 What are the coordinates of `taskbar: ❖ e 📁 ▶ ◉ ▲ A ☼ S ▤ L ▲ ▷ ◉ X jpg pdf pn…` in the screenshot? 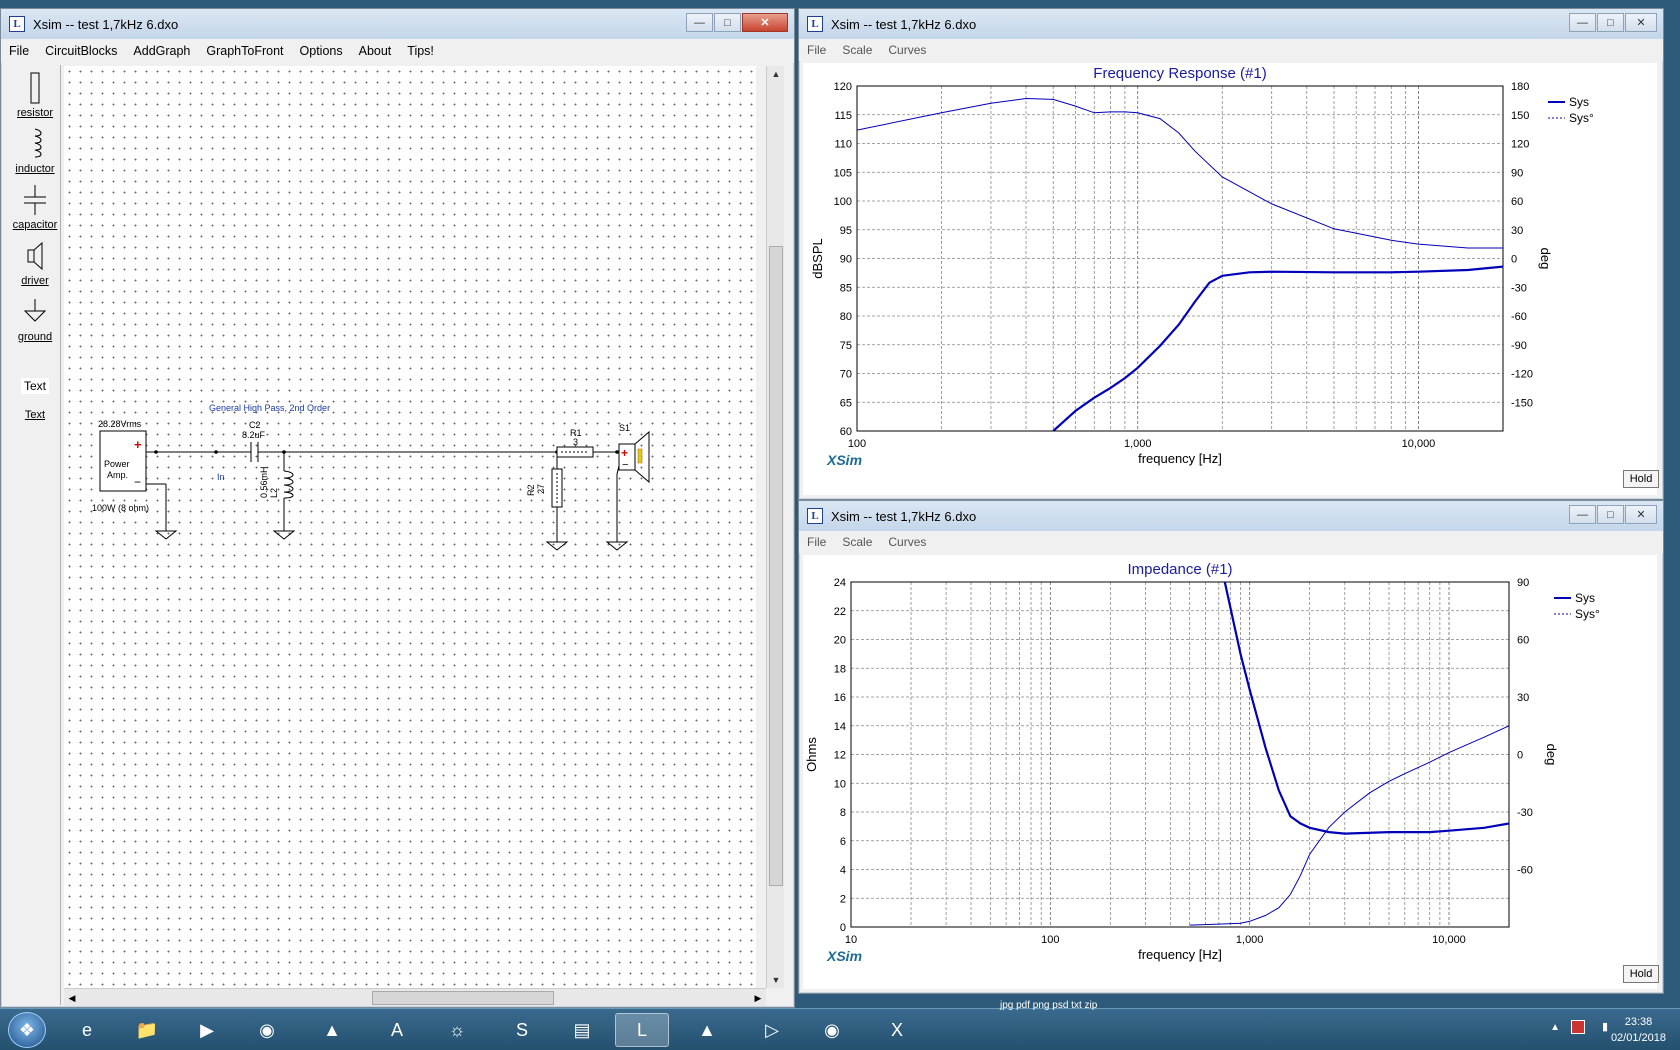 It's located at (840, 1025).